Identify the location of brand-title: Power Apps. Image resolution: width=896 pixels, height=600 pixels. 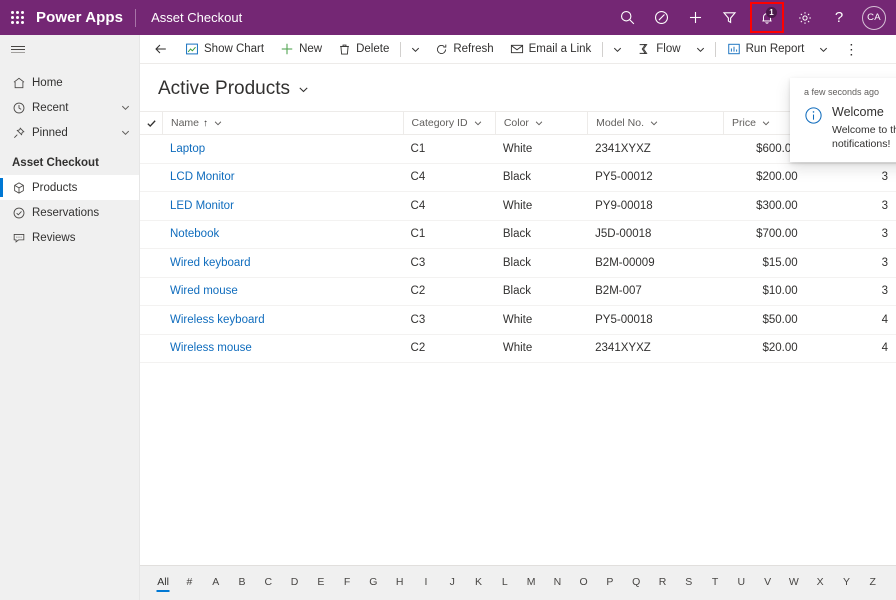
(84, 17).